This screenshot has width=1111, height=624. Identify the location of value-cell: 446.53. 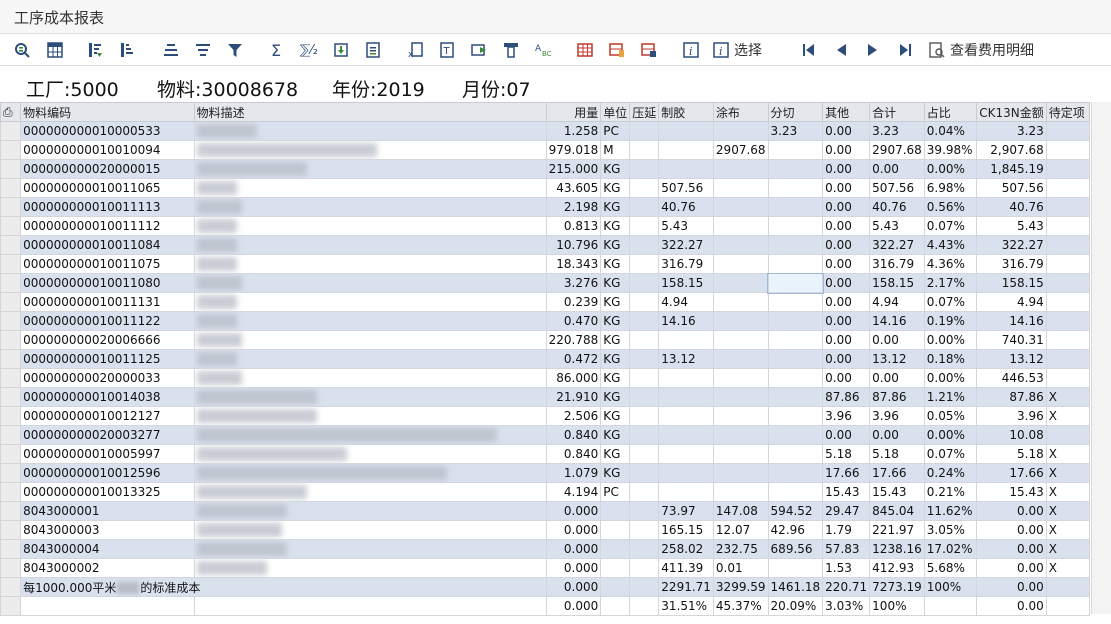
(1011, 378).